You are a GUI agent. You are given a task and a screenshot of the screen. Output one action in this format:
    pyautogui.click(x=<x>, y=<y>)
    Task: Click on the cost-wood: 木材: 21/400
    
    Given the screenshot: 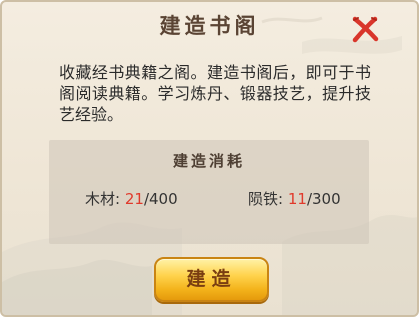 What is the action you would take?
    pyautogui.click(x=131, y=198)
    